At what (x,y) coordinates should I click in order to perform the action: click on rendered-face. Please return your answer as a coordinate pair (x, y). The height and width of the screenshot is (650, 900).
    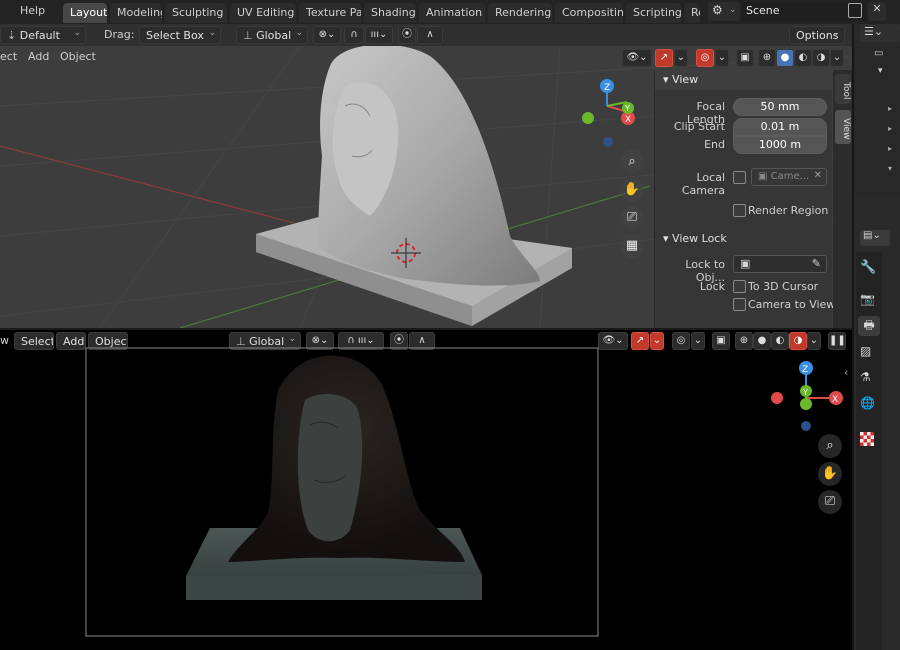
    Looking at the image, I should click on (330, 468).